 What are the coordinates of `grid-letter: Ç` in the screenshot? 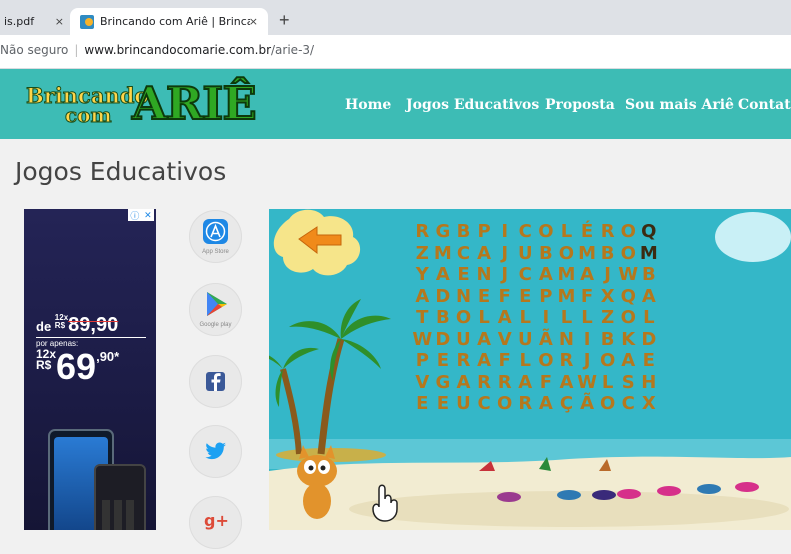 It's located at (566, 404).